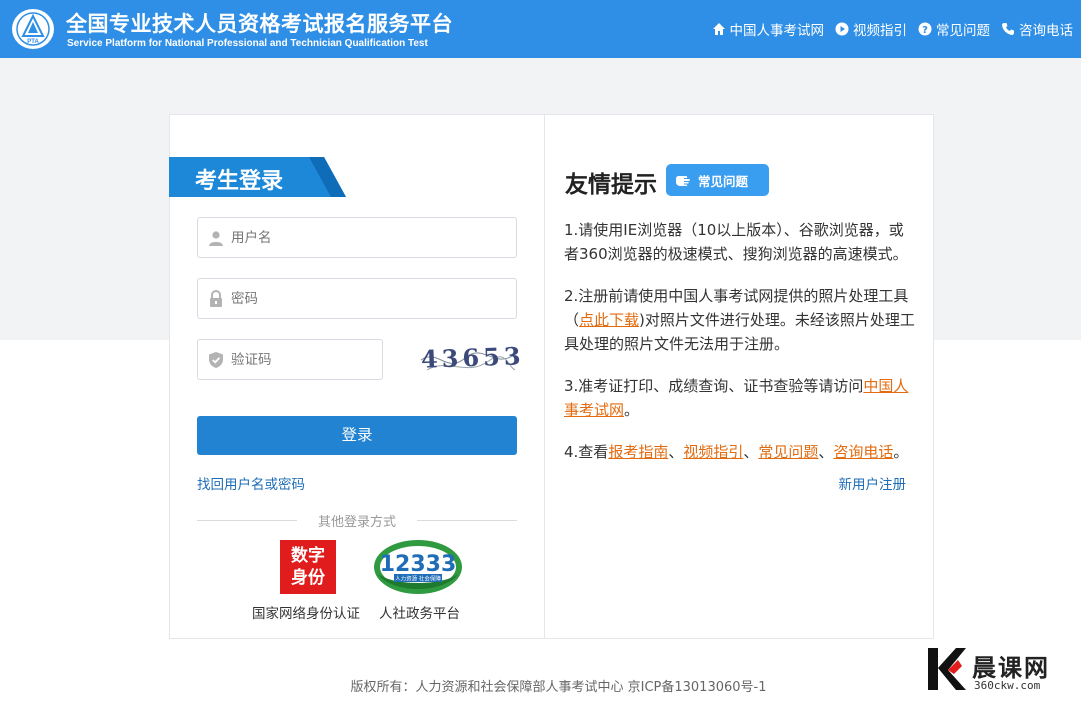  What do you see at coordinates (718, 29) in the screenshot?
I see `home-icon` at bounding box center [718, 29].